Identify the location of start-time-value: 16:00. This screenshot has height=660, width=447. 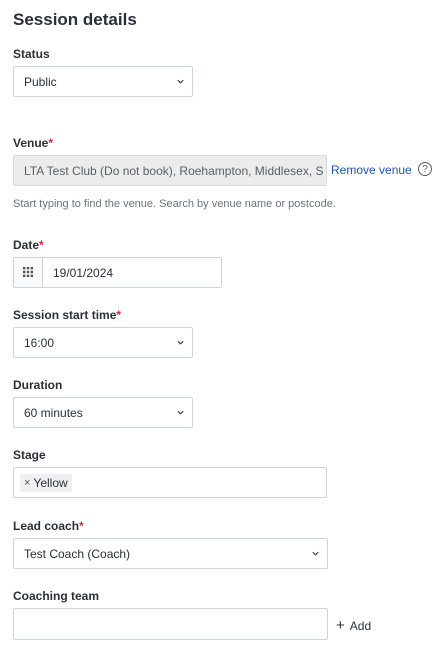
(39, 342).